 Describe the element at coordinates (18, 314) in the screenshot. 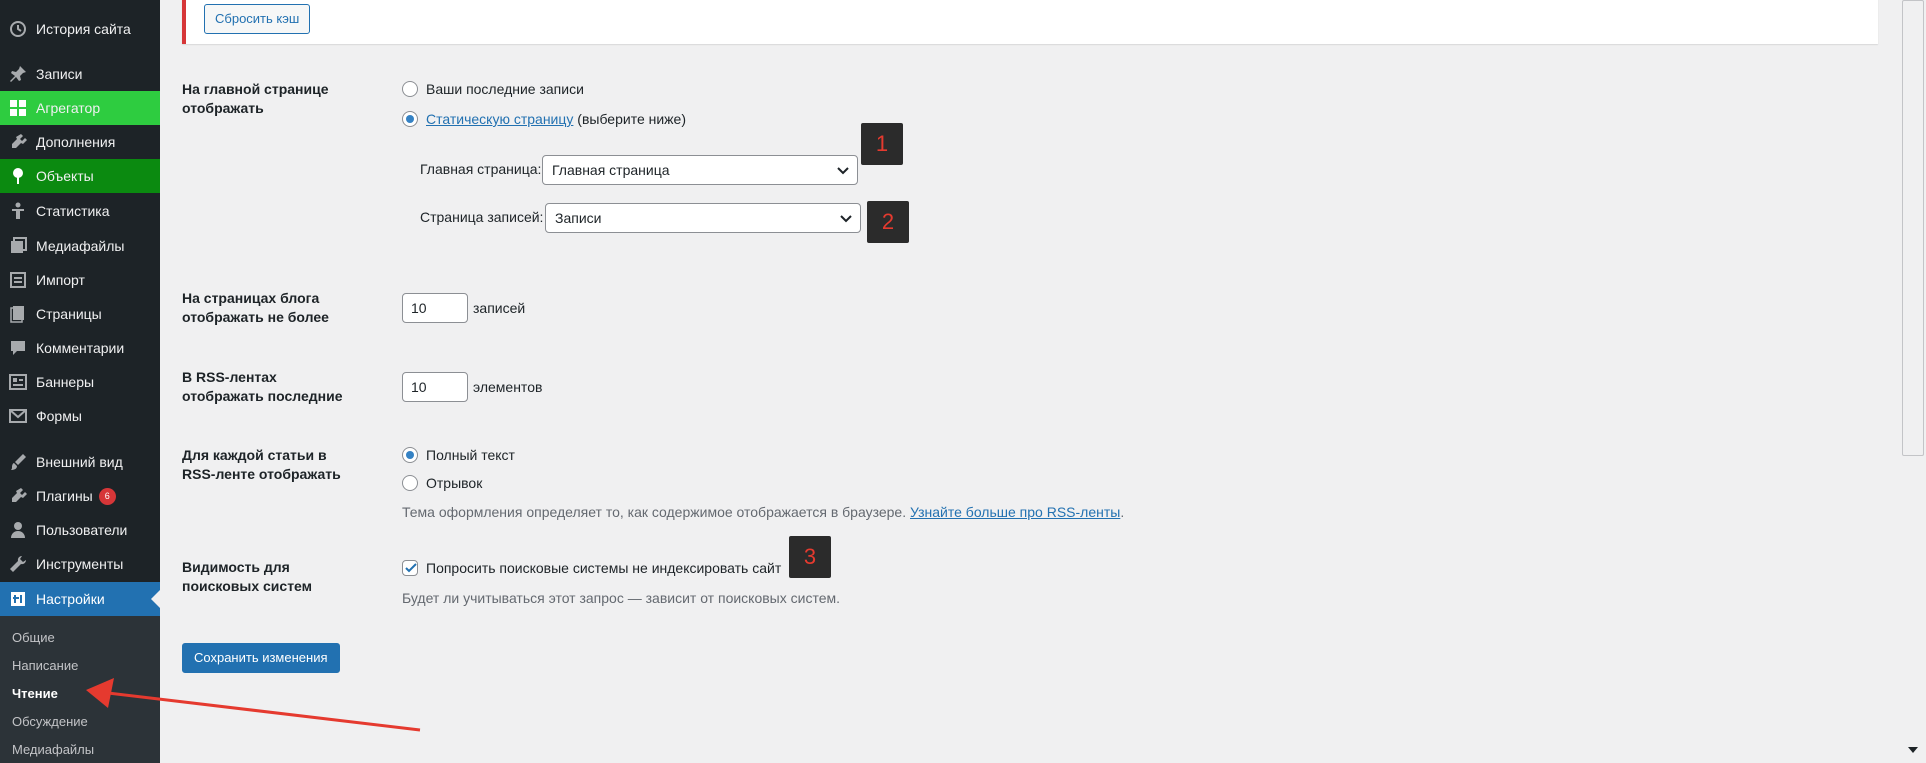

I see `pages-icon` at that location.